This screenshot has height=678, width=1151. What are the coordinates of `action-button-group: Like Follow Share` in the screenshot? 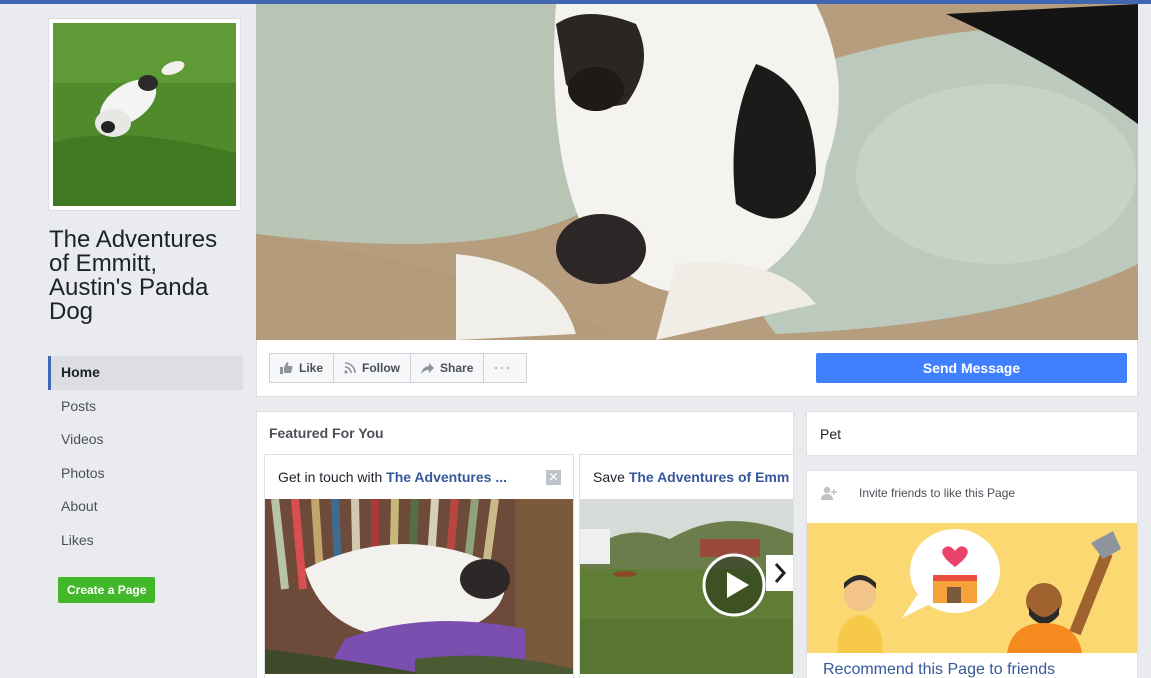 It's located at (398, 368).